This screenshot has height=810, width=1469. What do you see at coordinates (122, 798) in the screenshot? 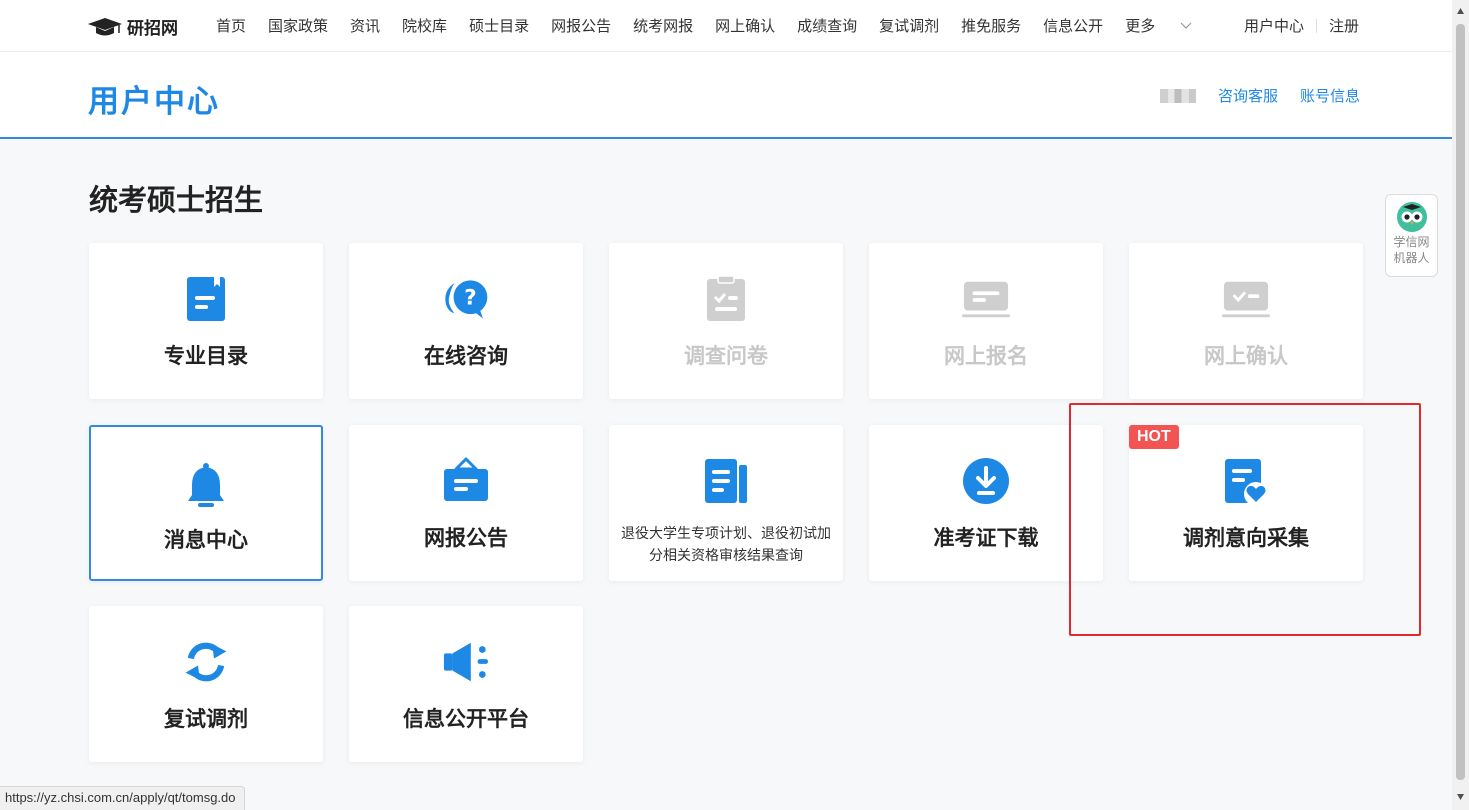
I see `status-bar-url: https://yz.chsi.com.cn/apply/qt/tomsg.do` at bounding box center [122, 798].